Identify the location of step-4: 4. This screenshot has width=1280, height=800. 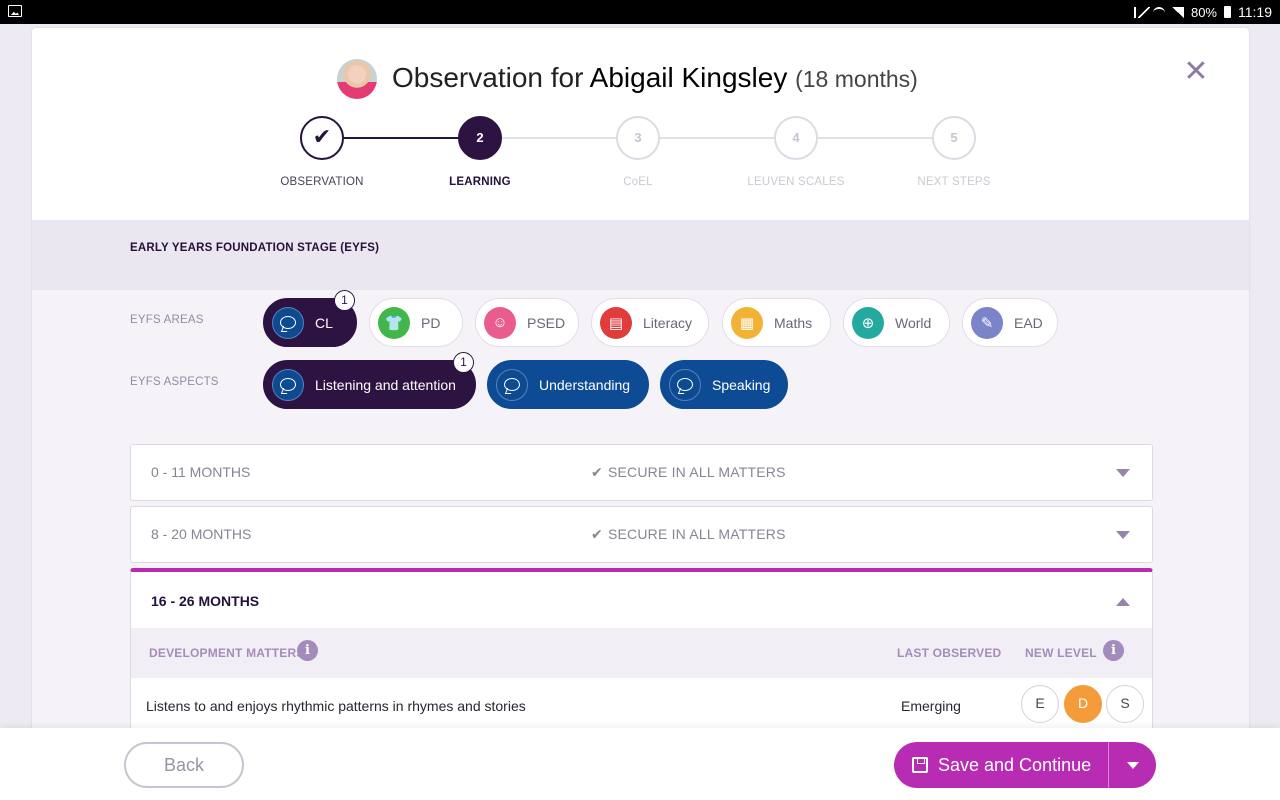
(796, 138).